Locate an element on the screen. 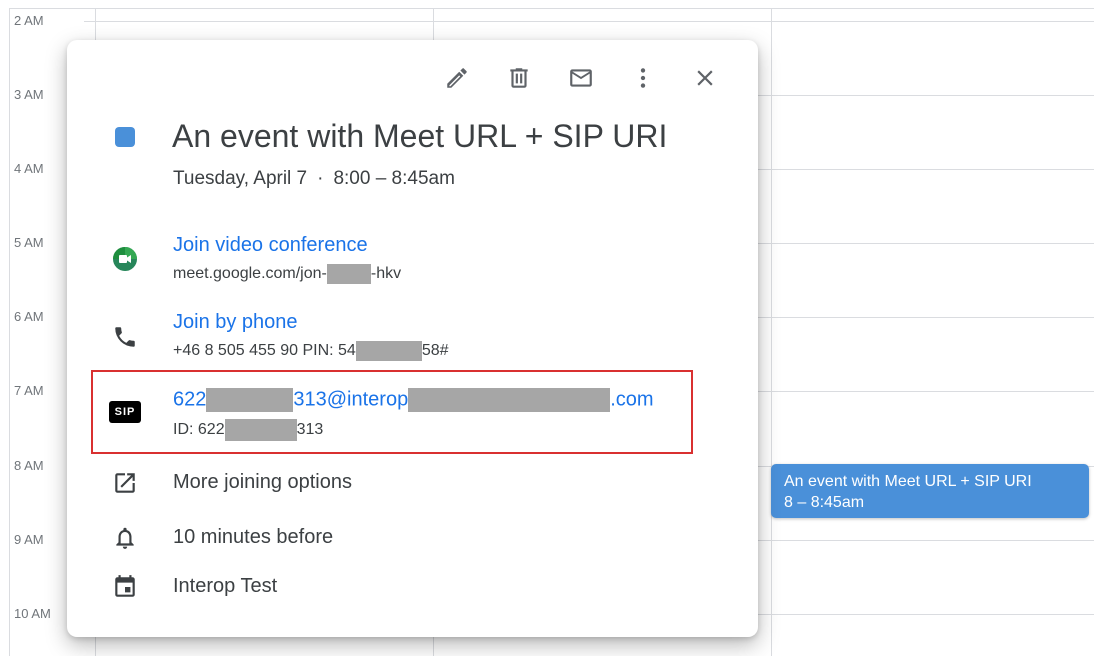  join-video-conference-link: Join video conference is located at coordinates (270, 245).